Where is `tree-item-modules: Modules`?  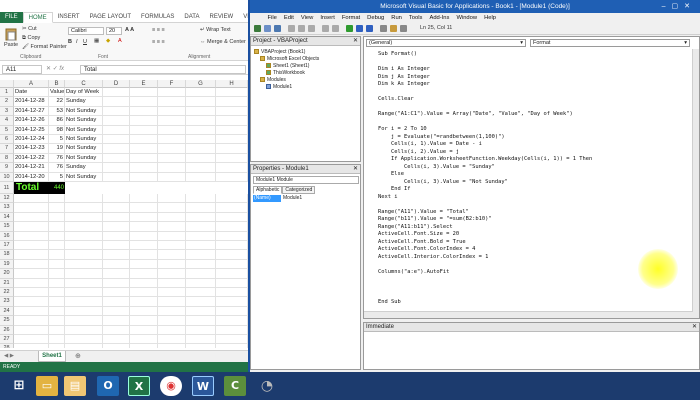
tree-item-modules: Modules is located at coordinates (273, 80).